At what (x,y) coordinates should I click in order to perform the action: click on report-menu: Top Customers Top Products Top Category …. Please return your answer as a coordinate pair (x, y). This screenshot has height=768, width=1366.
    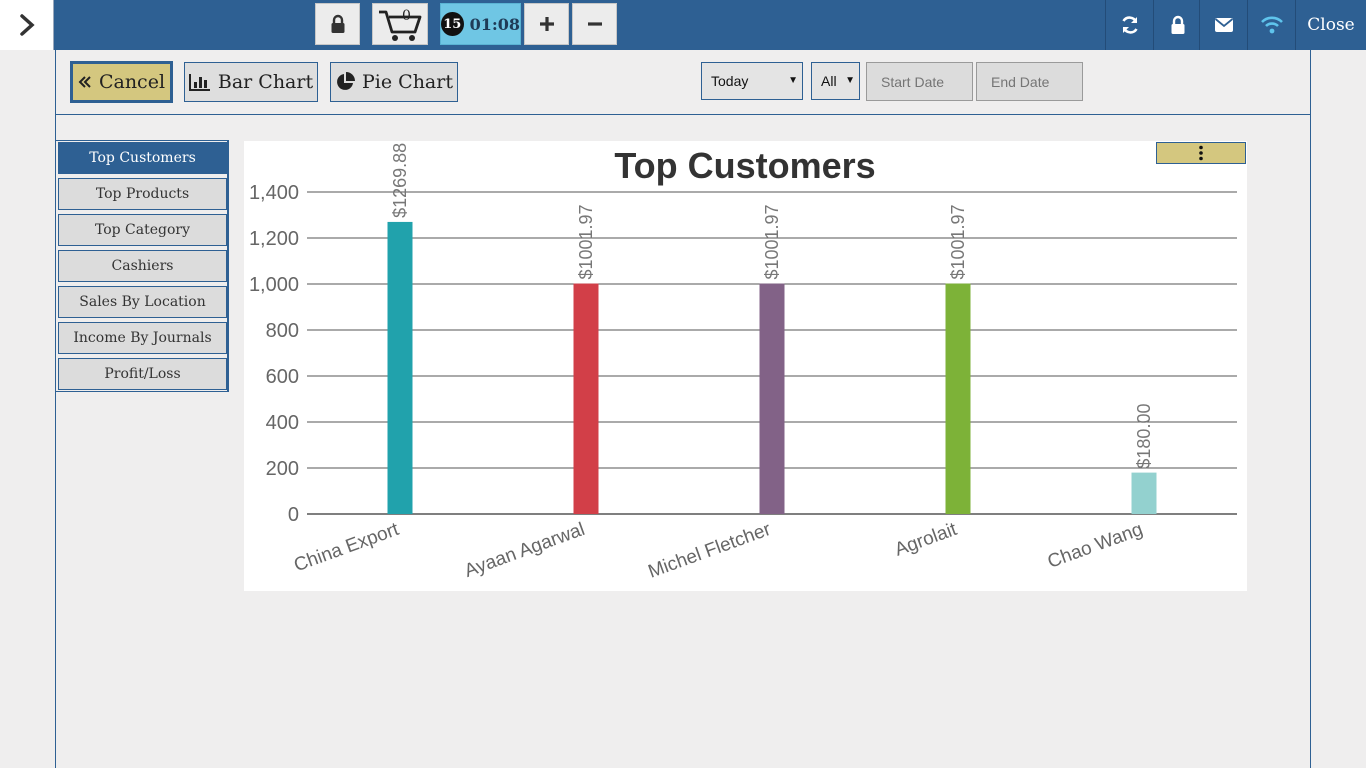
    Looking at the image, I should click on (142, 266).